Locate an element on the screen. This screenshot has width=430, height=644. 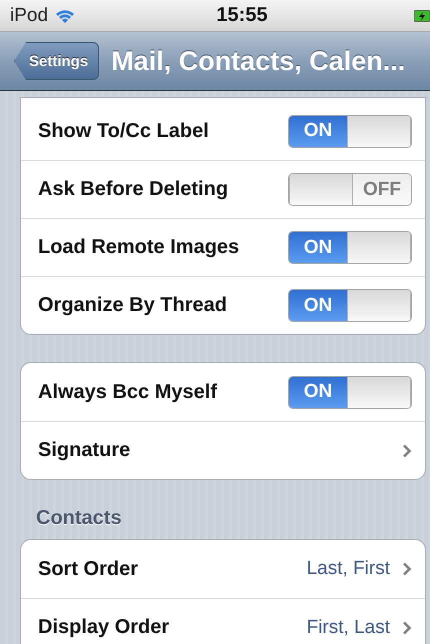
disclosure-row: Signature is located at coordinates (223, 450).